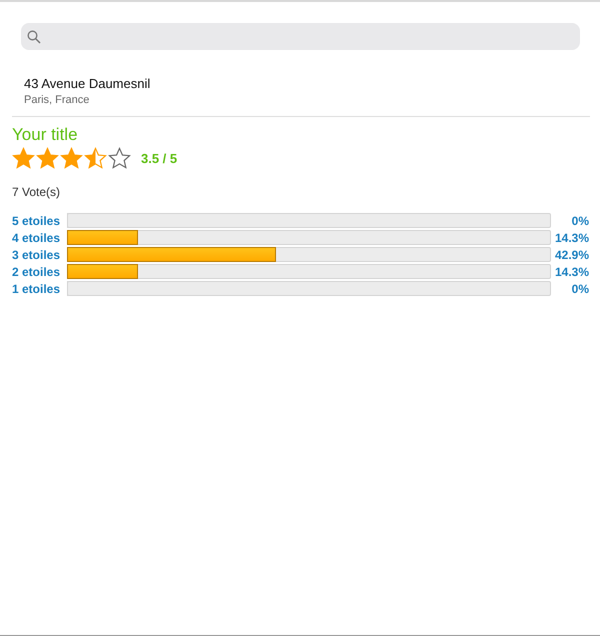  What do you see at coordinates (88, 83) in the screenshot?
I see `street-address: 43 Avenue Daumesnil` at bounding box center [88, 83].